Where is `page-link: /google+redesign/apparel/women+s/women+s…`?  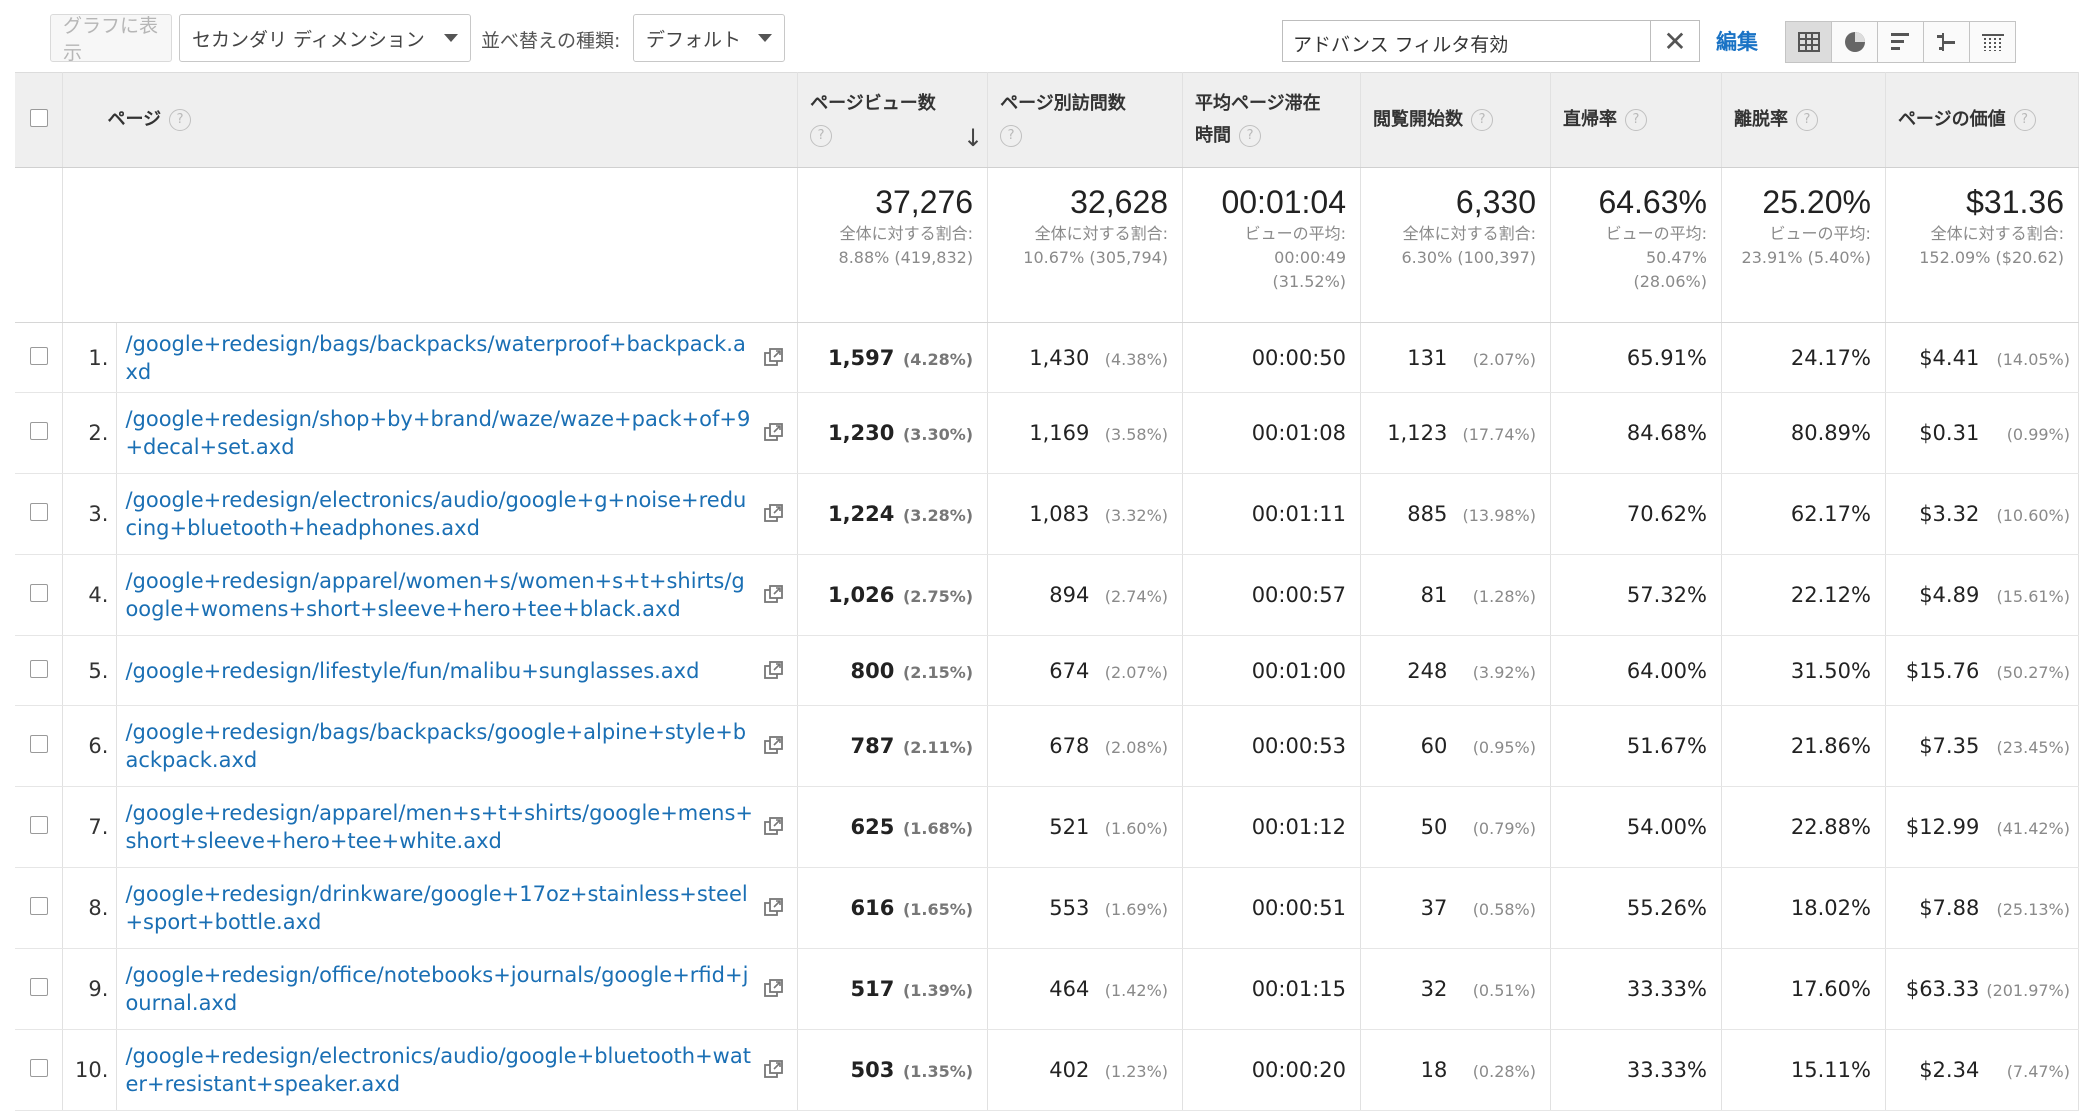
page-link: /google+redesign/apparel/women+s/women+s… is located at coordinates (440, 595).